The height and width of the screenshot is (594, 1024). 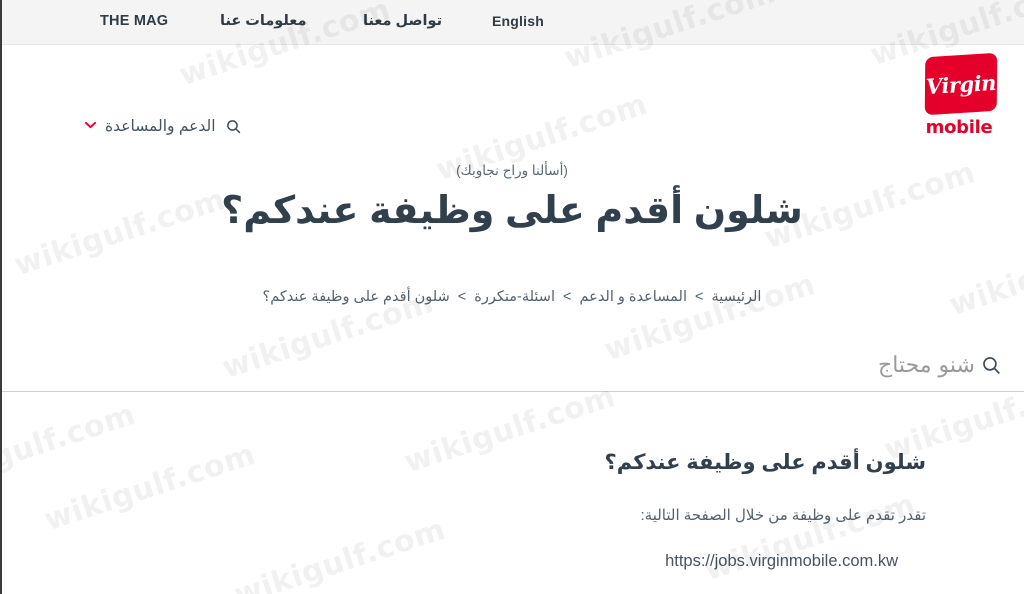 I want to click on virgin-logo-mark: Virgin, so click(x=961, y=84).